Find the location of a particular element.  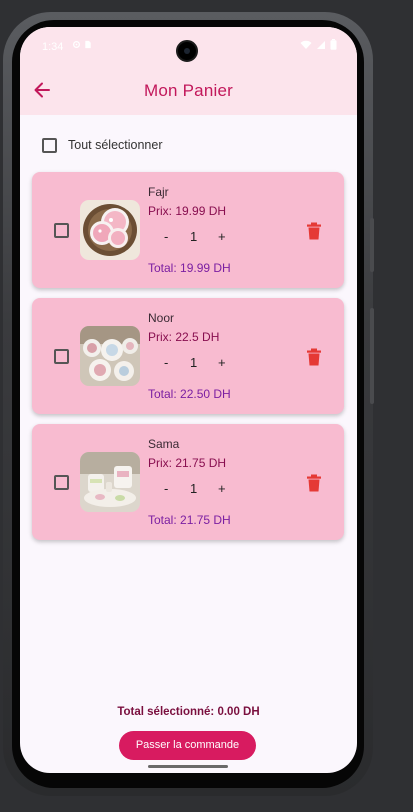

volume-button is located at coordinates (372, 356).